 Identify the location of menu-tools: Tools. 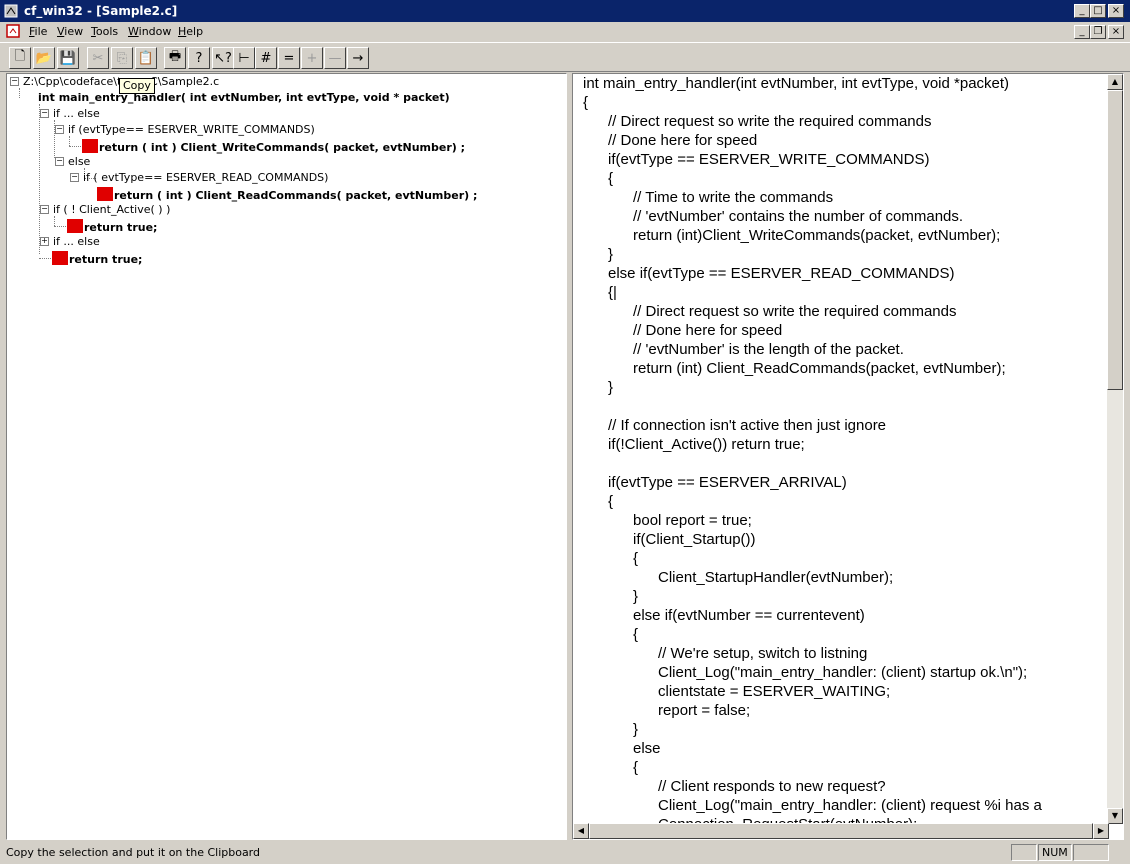
(104, 31).